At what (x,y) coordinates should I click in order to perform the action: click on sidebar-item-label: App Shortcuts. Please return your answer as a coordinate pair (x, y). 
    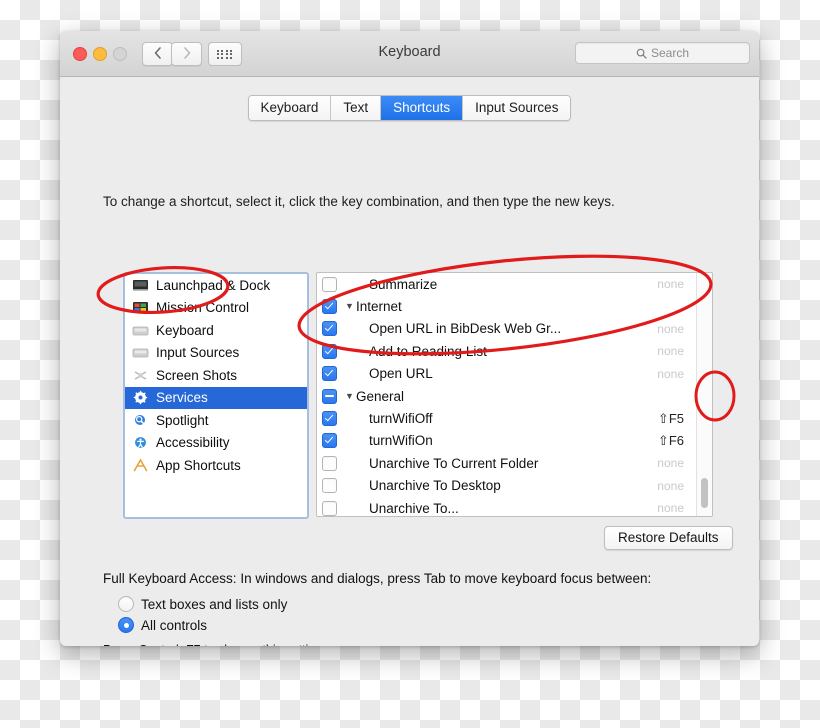
    Looking at the image, I should click on (198, 465).